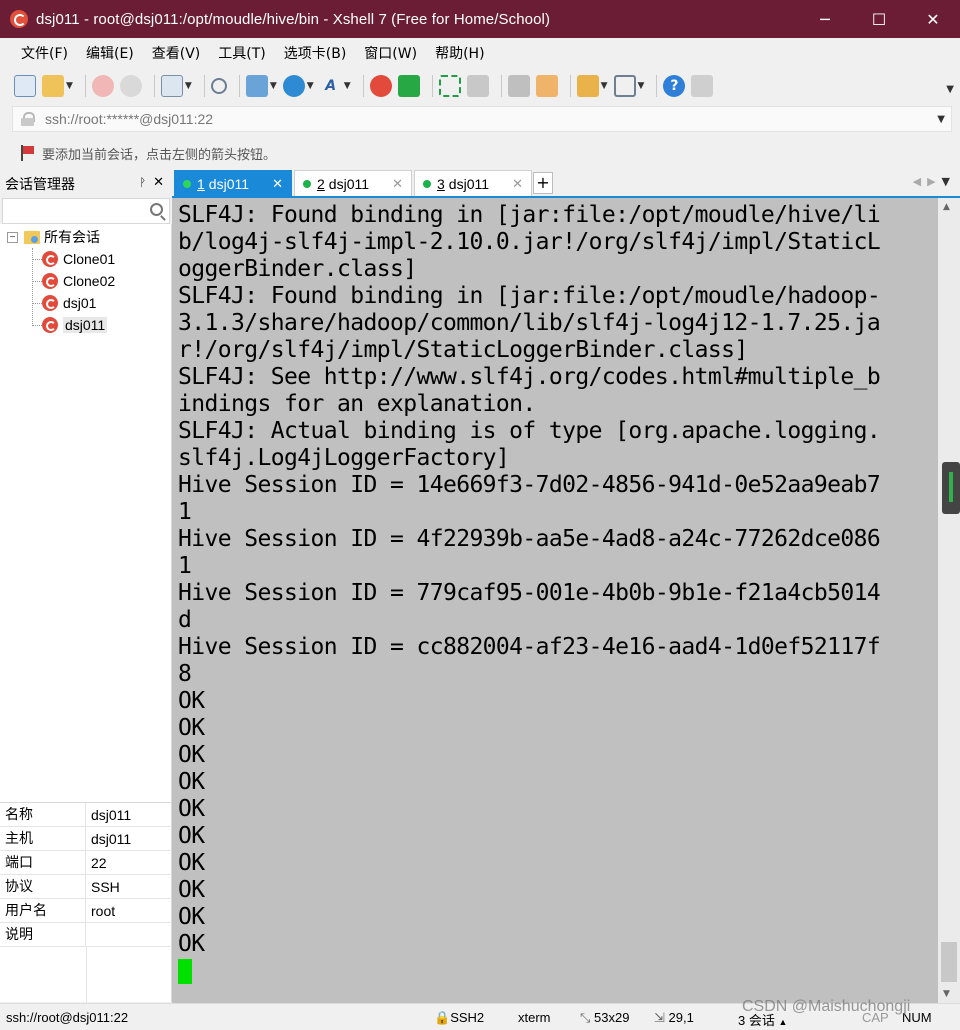  What do you see at coordinates (86, 975) in the screenshot?
I see `property-column-divider` at bounding box center [86, 975].